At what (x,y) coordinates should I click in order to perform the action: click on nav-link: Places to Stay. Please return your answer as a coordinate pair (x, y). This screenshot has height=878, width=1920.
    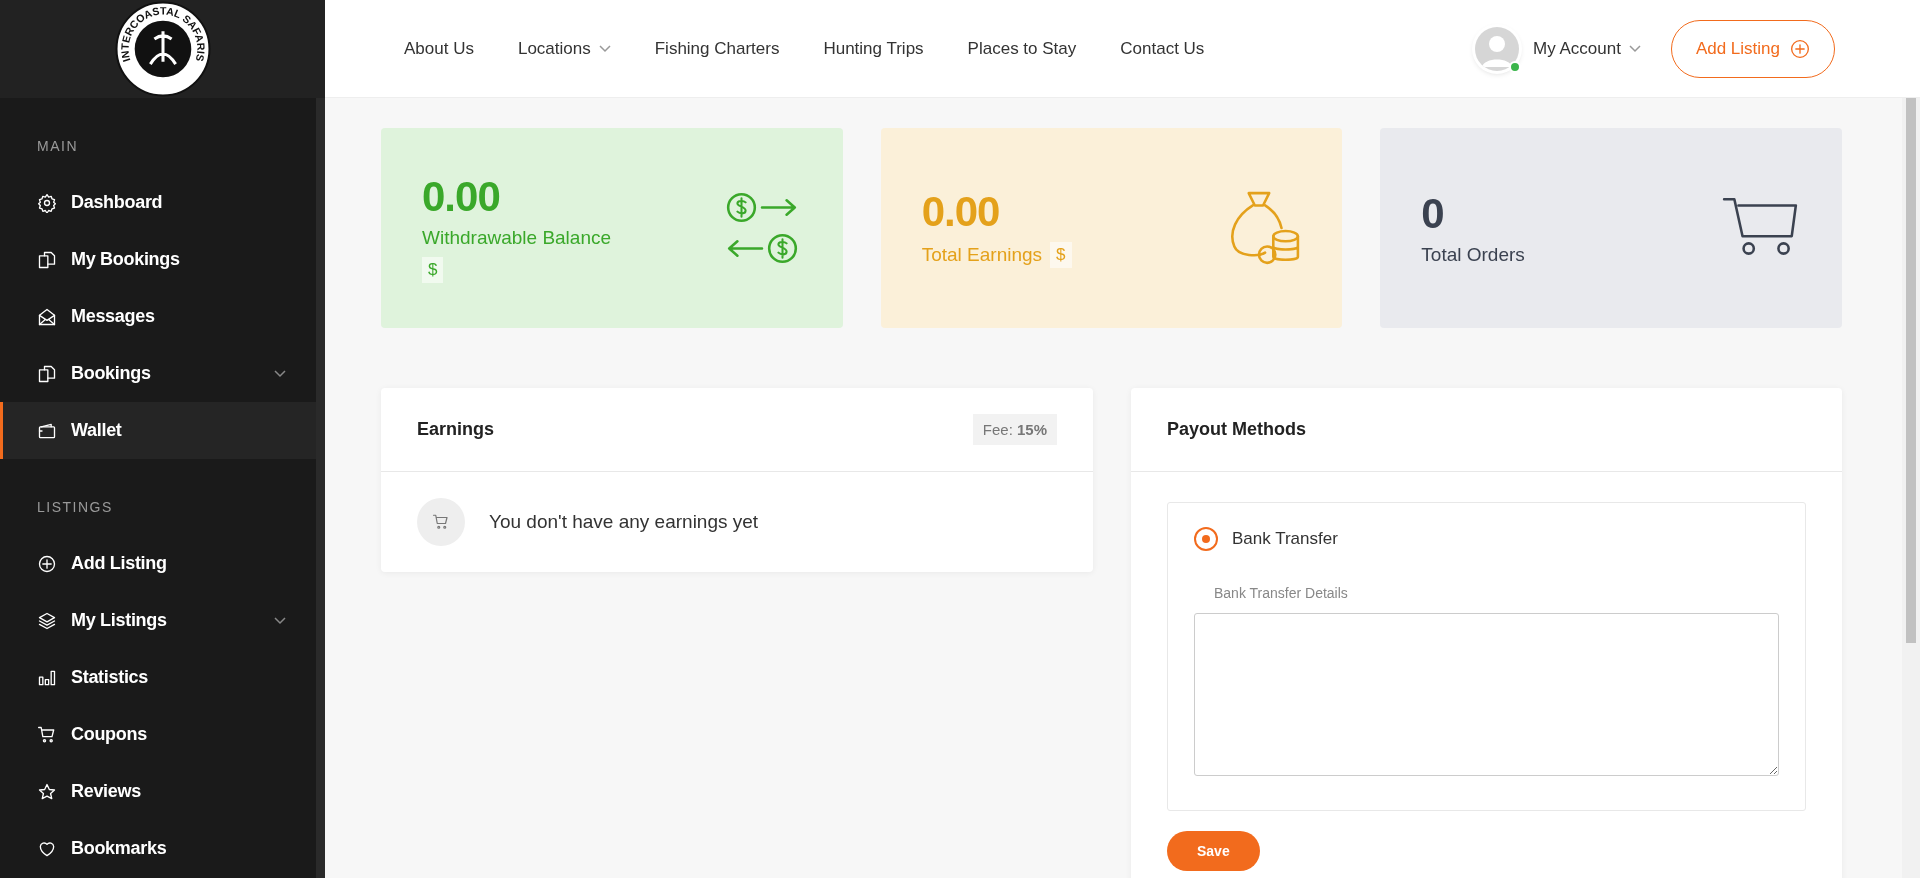
    Looking at the image, I should click on (1022, 48).